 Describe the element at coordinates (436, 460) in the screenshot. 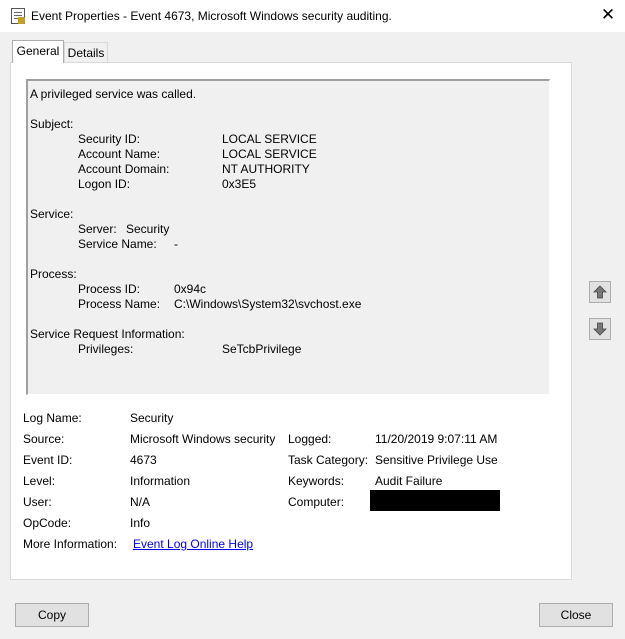

I see `task-category-value: Sensitive Privilege Use` at that location.